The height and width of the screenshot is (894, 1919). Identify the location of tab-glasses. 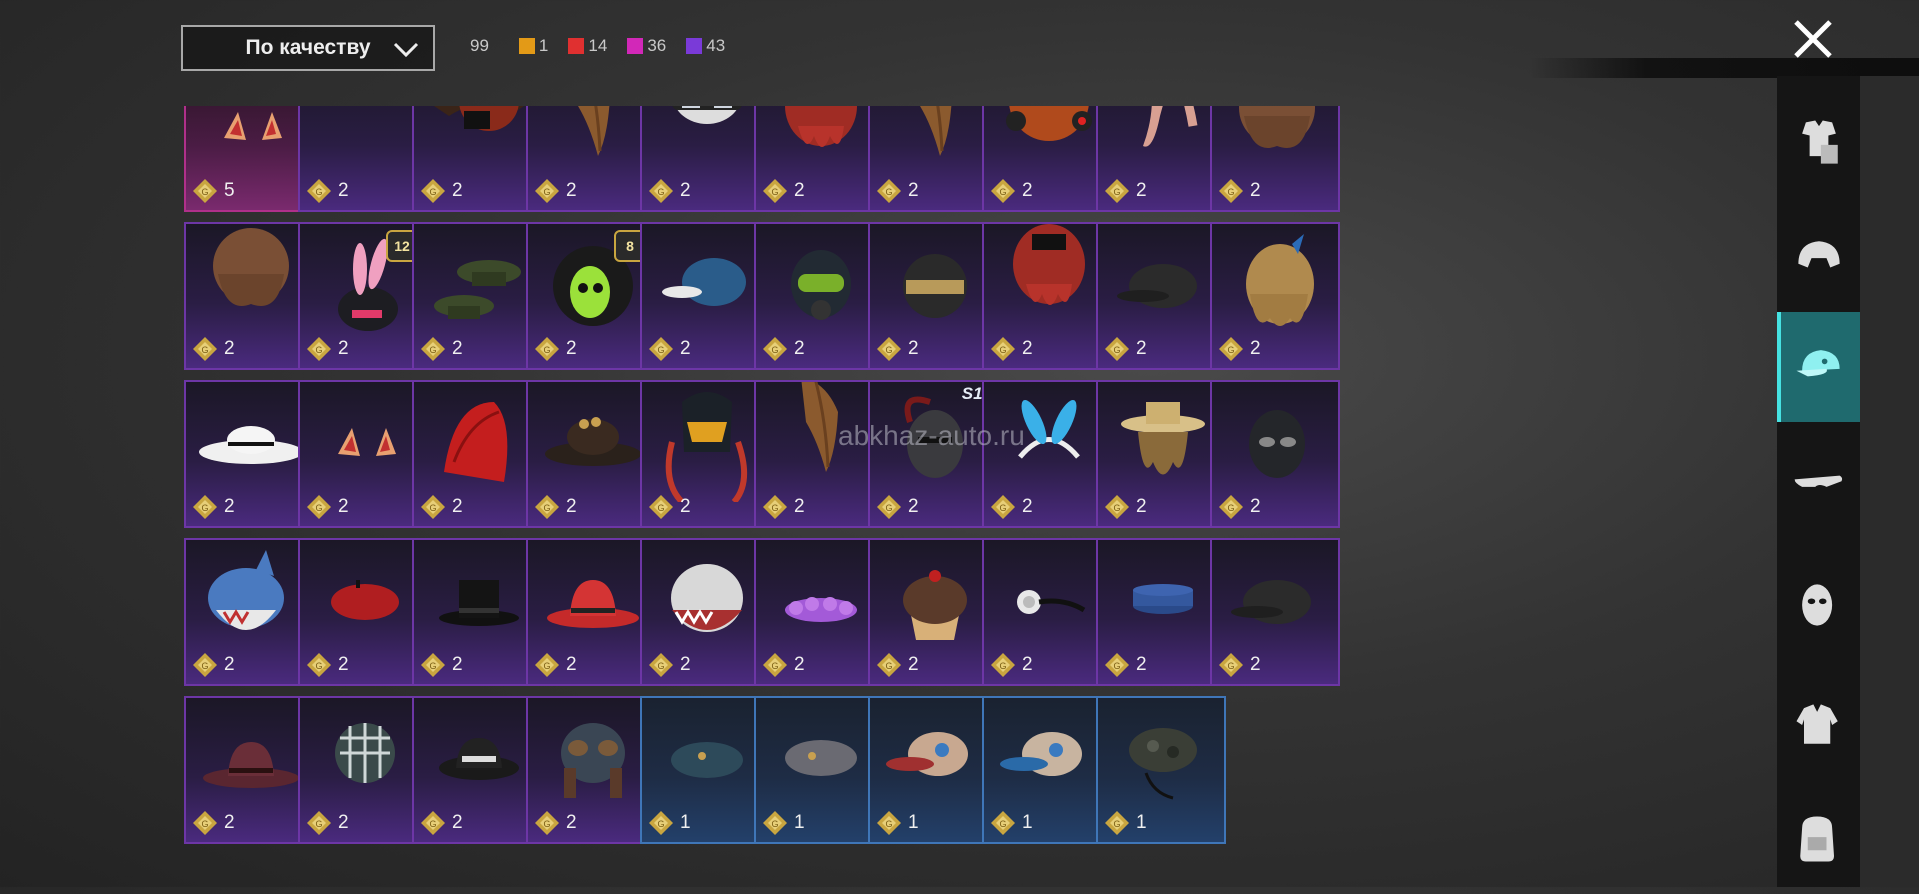
(1818, 485).